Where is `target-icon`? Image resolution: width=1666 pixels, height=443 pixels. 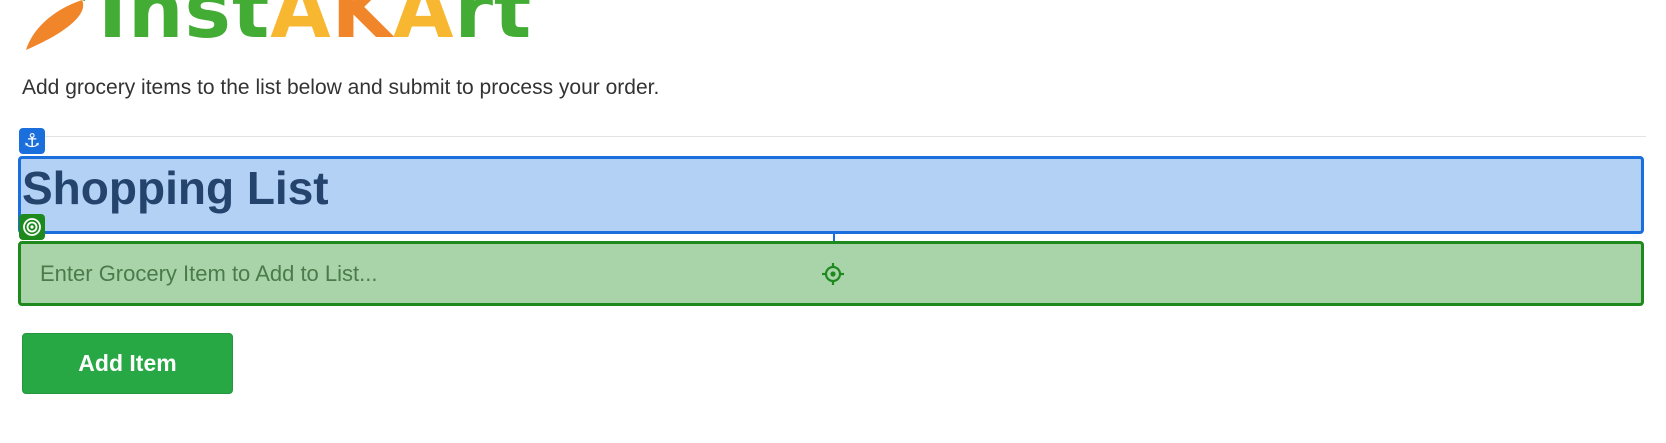 target-icon is located at coordinates (32, 227).